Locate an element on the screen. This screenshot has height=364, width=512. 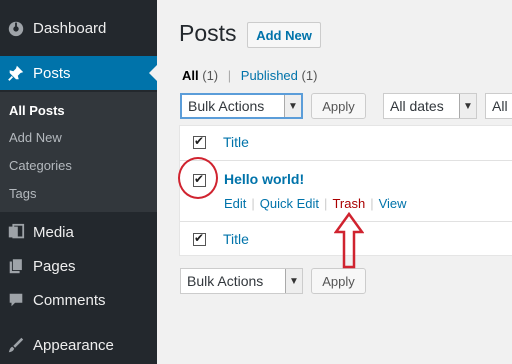
status-filter-links: All (1) | Published (1) is located at coordinates (249, 75).